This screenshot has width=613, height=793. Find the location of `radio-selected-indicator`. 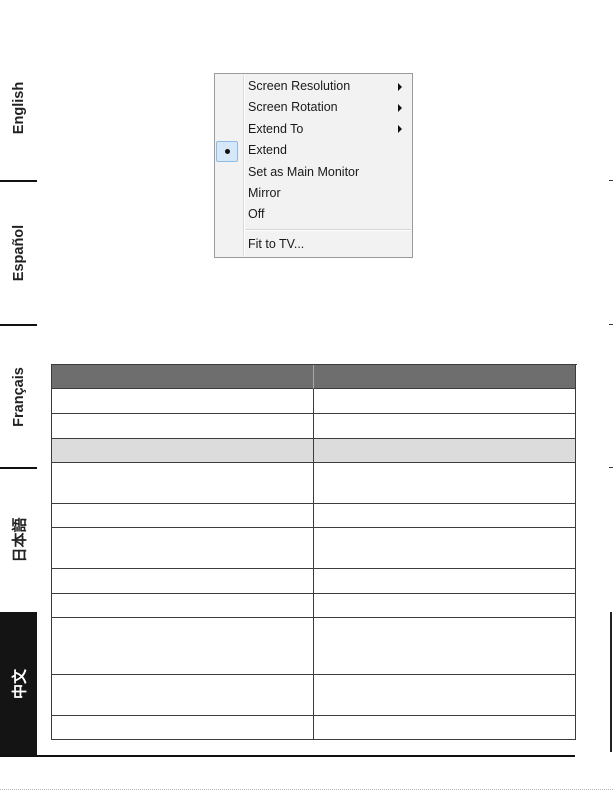

radio-selected-indicator is located at coordinates (227, 151).